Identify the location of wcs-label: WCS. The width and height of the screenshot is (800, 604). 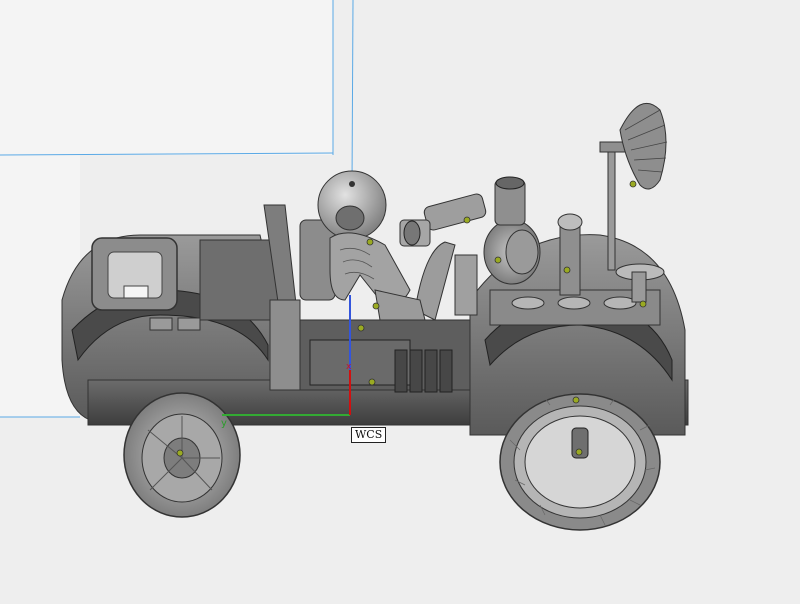
(369, 435).